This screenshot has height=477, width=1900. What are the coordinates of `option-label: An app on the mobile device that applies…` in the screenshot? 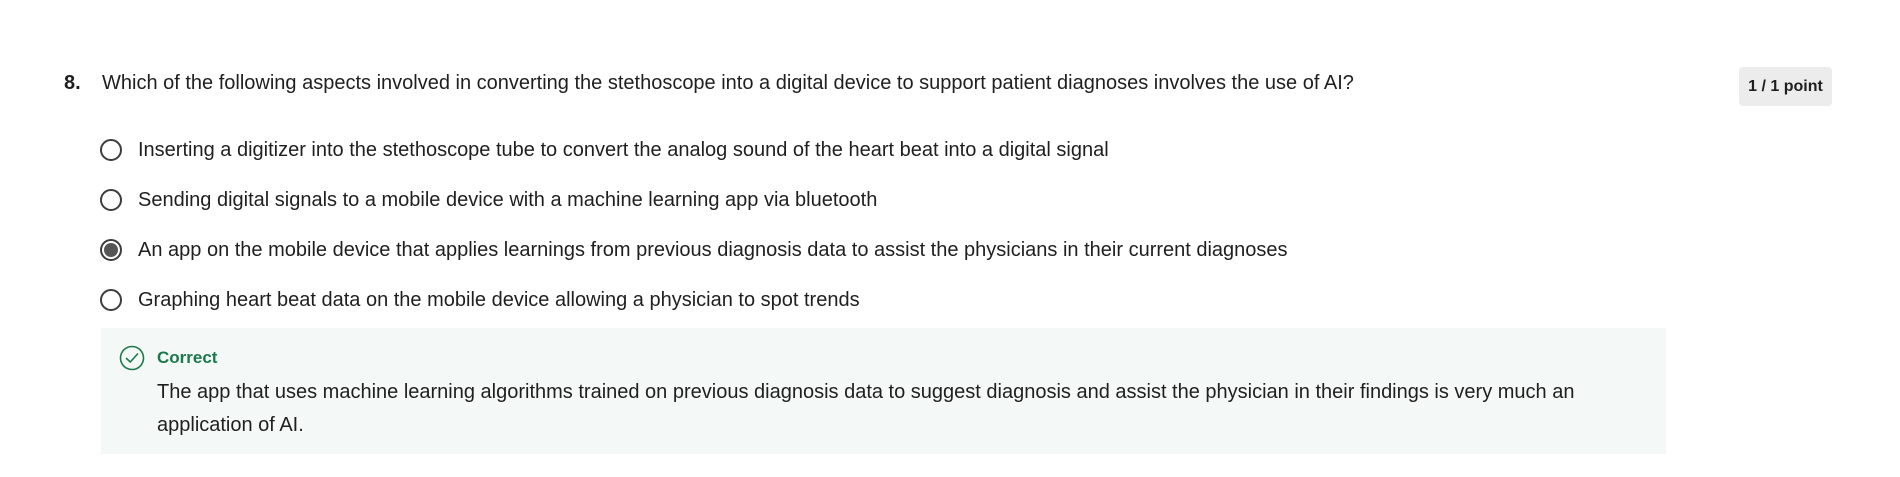 It's located at (713, 249).